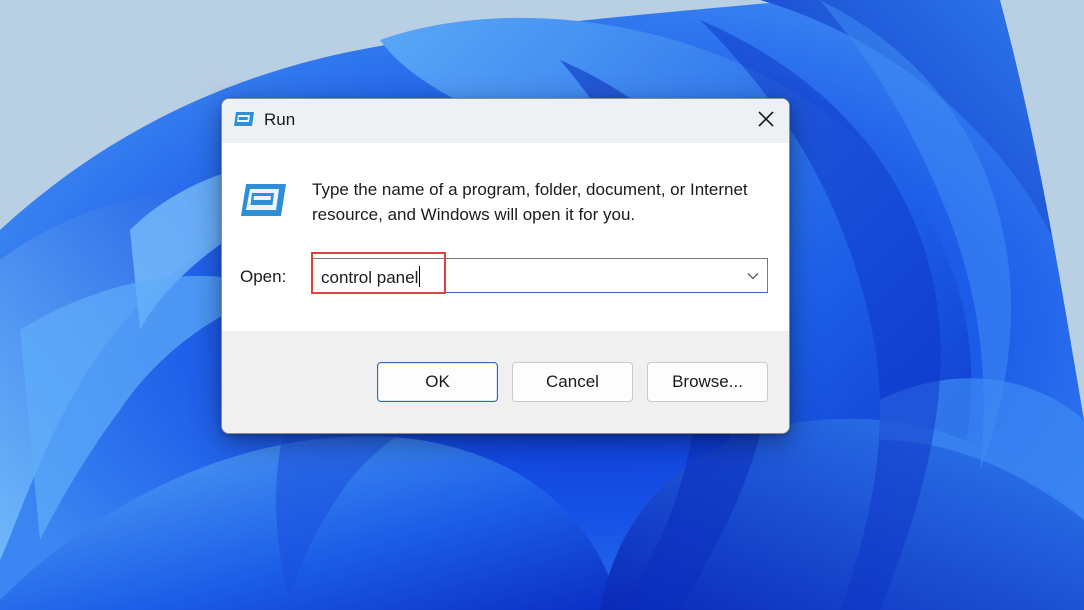 This screenshot has width=1084, height=610. Describe the element at coordinates (378, 273) in the screenshot. I see `highlight-annotation` at that location.